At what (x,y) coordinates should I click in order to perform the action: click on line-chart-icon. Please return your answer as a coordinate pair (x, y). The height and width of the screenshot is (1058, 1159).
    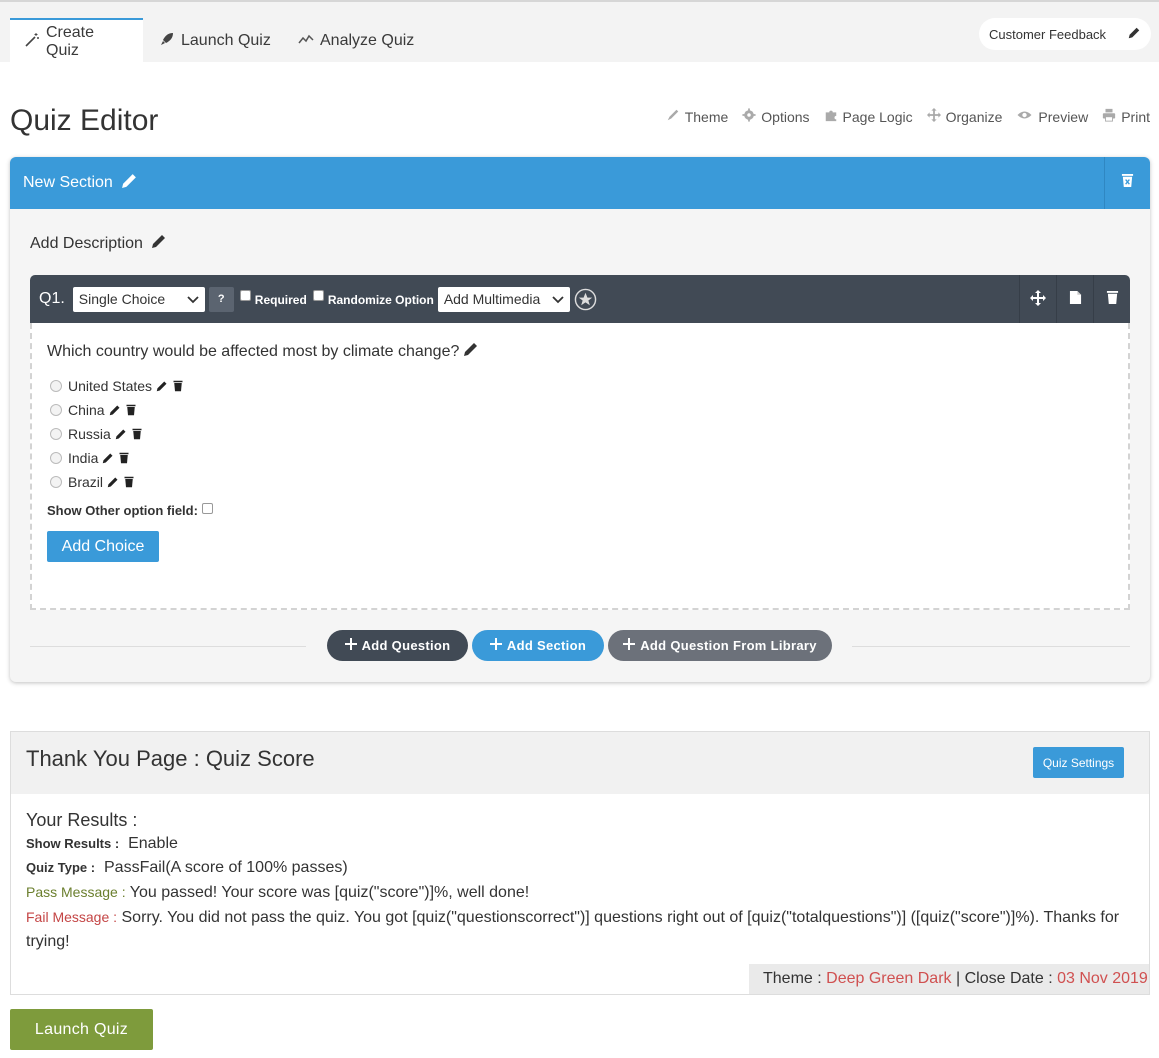
    Looking at the image, I should click on (306, 41).